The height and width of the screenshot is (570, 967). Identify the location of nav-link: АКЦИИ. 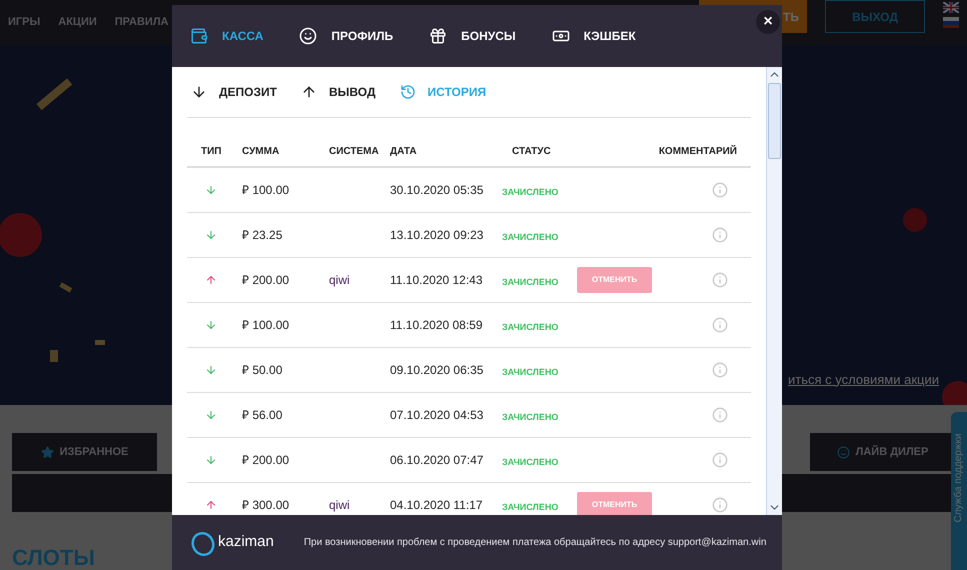
(77, 22).